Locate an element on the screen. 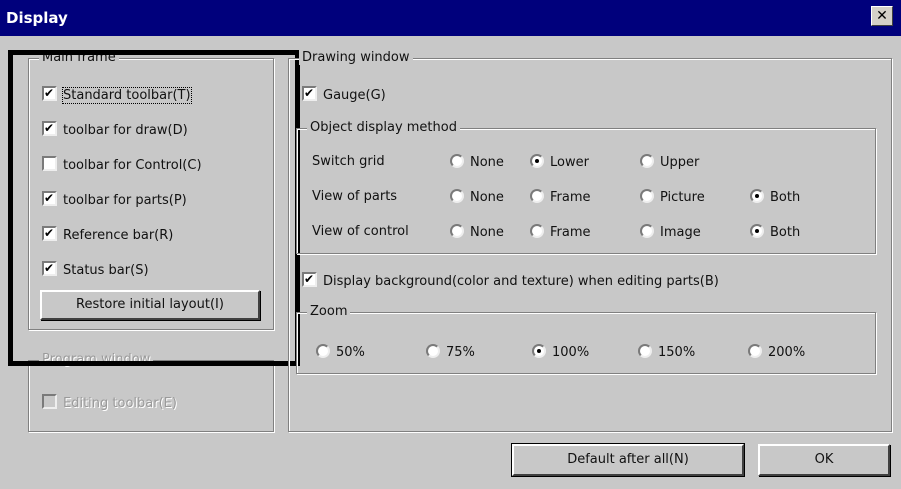 The image size is (901, 489). checkbox-gauge: Gauge(G) is located at coordinates (344, 94).